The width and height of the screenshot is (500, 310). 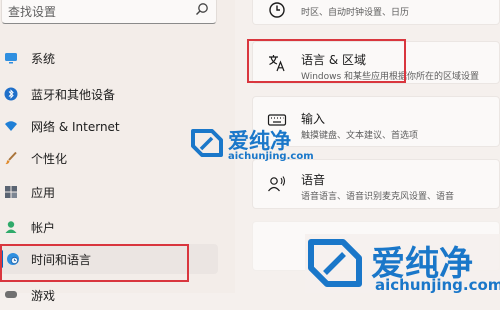 What do you see at coordinates (11, 227) in the screenshot?
I see `person-icon` at bounding box center [11, 227].